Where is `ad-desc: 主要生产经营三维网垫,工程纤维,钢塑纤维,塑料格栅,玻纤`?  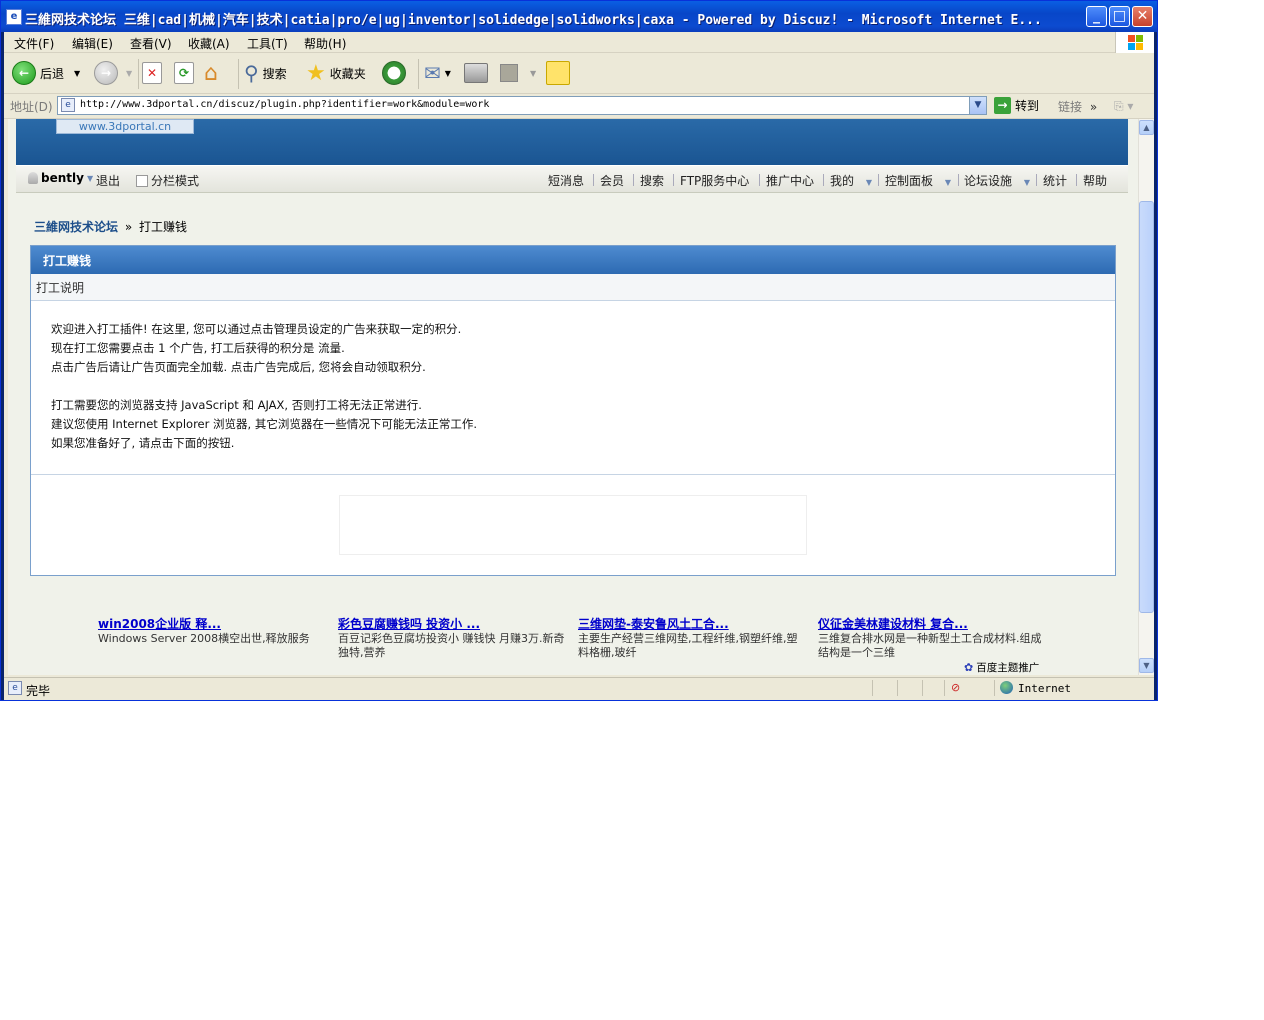 ad-desc: 主要生产经营三维网垫,工程纤维,钢塑纤维,塑料格栅,玻纤 is located at coordinates (688, 645).